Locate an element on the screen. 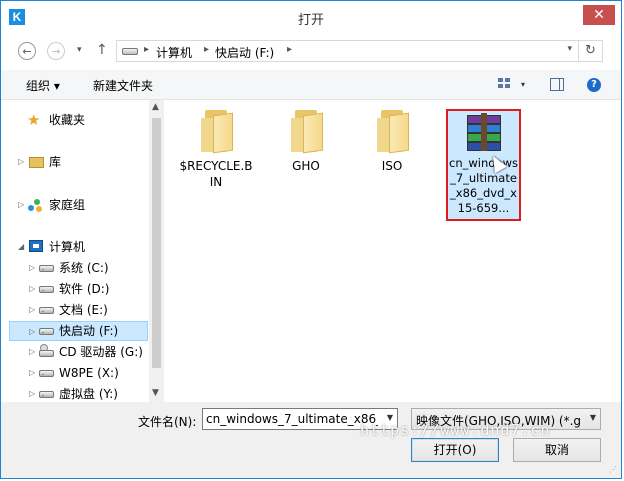 The image size is (624, 481). chevron-down-icon: ▾ is located at coordinates (569, 49).